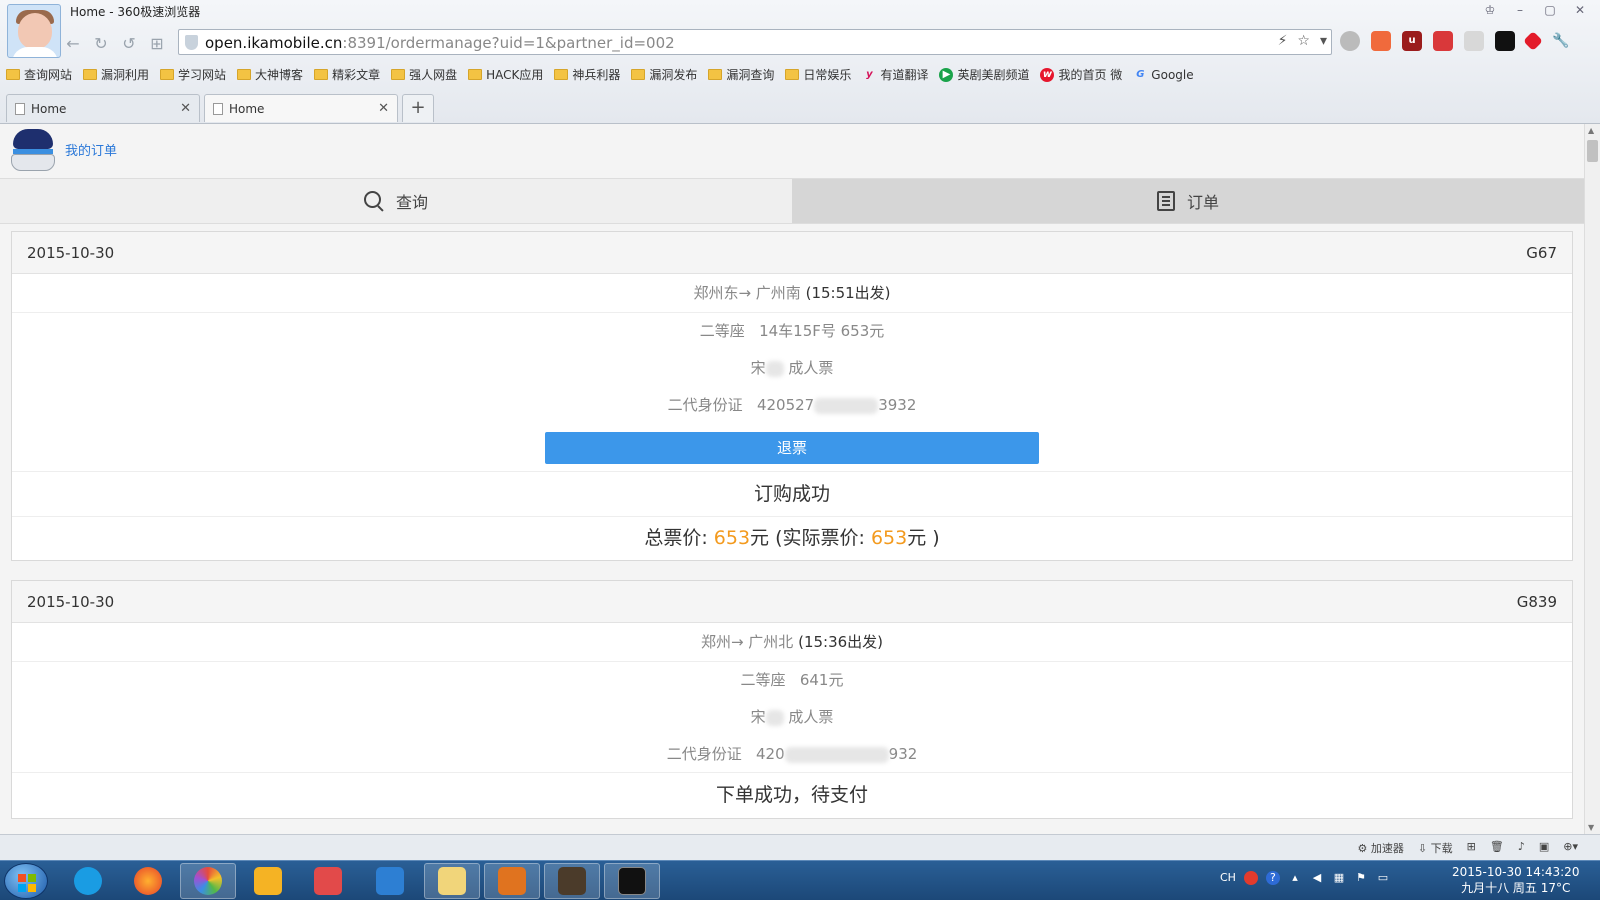 The height and width of the screenshot is (900, 1600). I want to click on weibo-icon: w, so click(1047, 74).